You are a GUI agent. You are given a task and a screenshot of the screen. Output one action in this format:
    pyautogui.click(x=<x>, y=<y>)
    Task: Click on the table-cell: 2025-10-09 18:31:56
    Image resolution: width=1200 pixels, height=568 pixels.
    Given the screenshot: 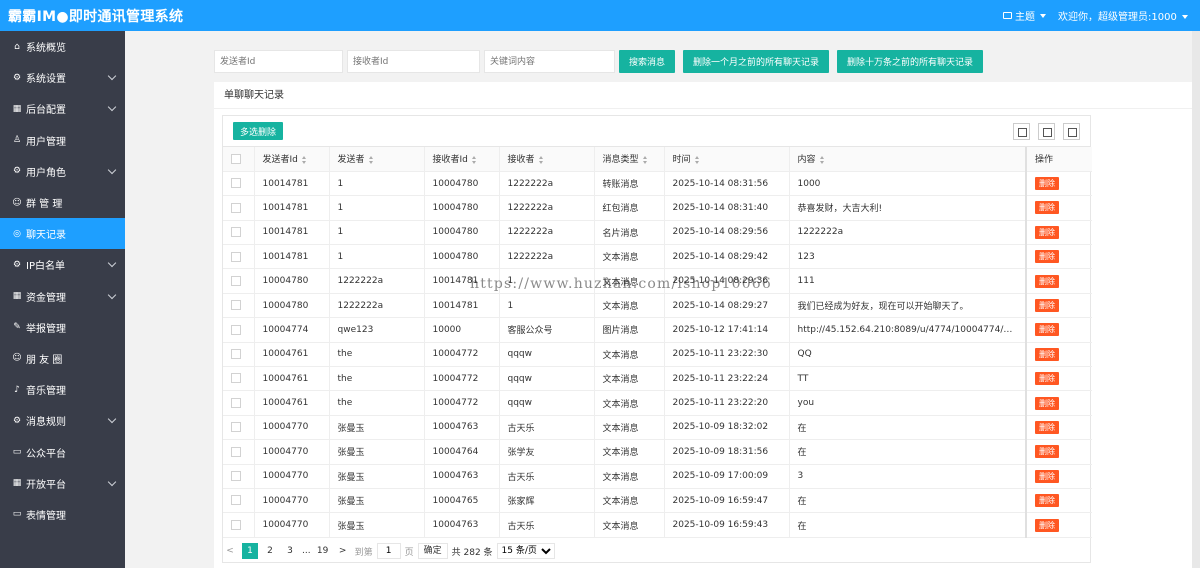 What is the action you would take?
    pyautogui.click(x=727, y=452)
    